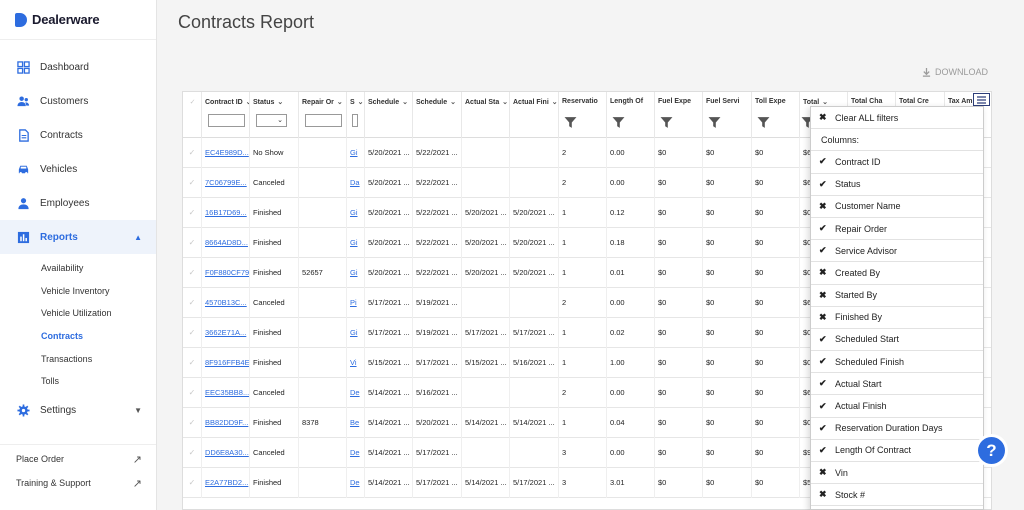  I want to click on status-filter-select: ⌄, so click(271, 120).